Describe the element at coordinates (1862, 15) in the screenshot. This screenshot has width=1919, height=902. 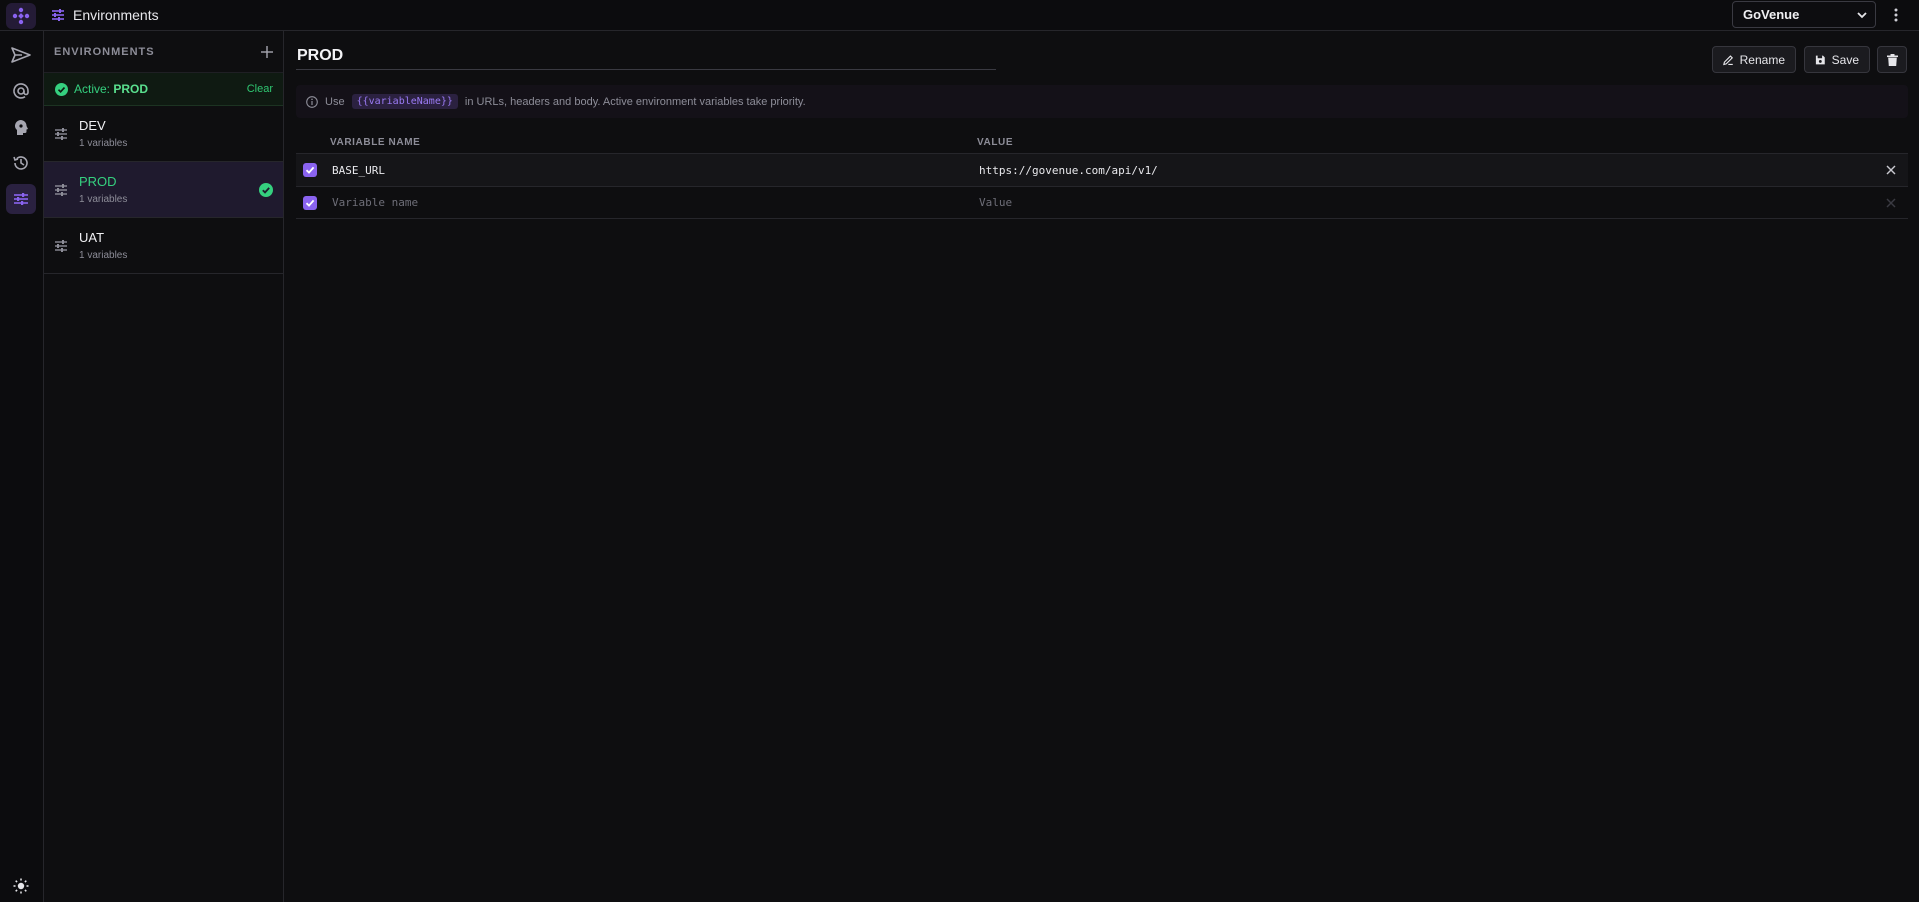
I see `chevron-down-icon` at that location.